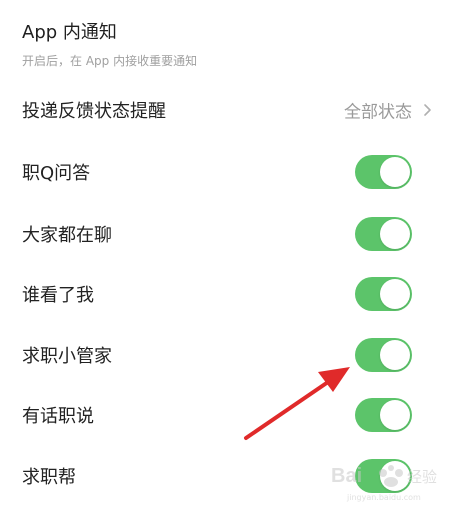 Image resolution: width=456 pixels, height=508 pixels. I want to click on section-header: App 内通知 开启后，在 App 内接收重要通知, so click(232, 40).